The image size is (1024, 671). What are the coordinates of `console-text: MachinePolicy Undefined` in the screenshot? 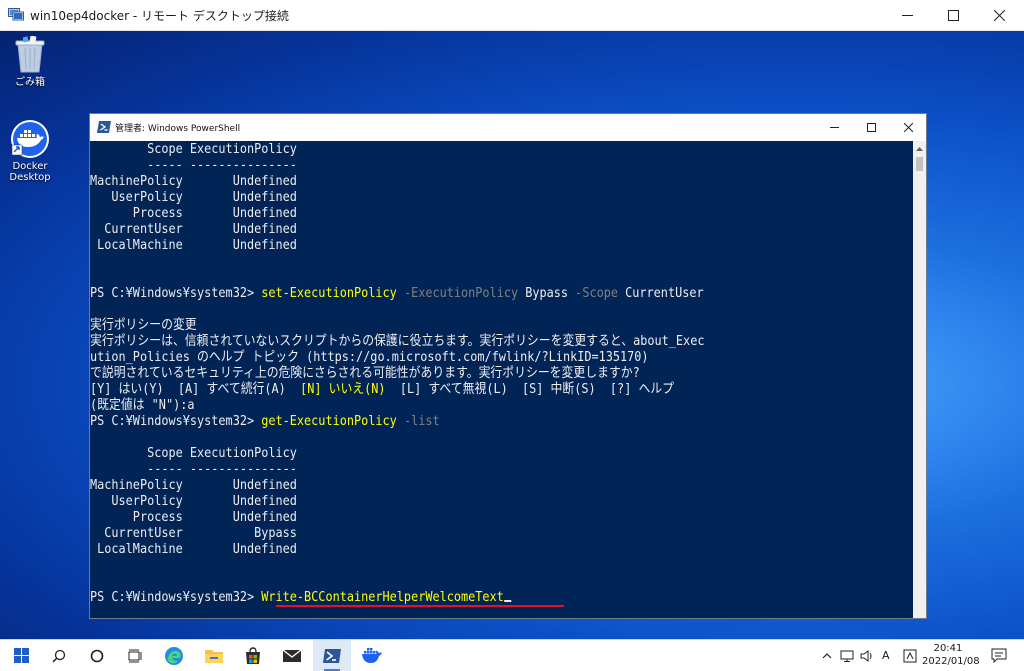 It's located at (193, 181).